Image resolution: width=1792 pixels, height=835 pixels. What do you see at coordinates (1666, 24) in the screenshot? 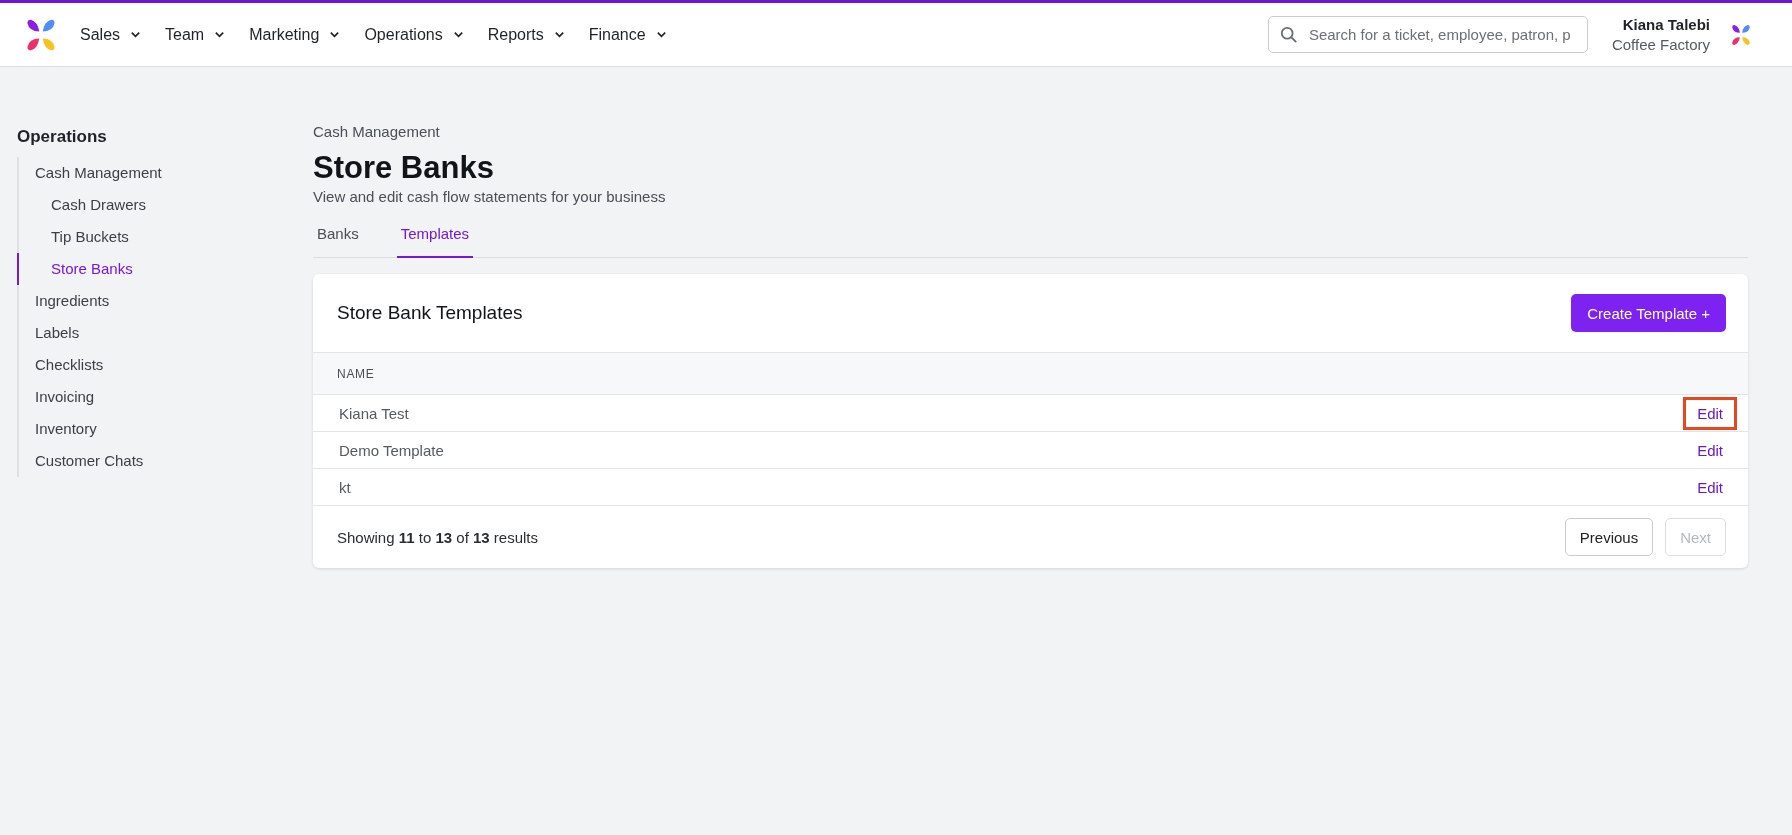
I see `user-name: Kiana Talebi` at bounding box center [1666, 24].